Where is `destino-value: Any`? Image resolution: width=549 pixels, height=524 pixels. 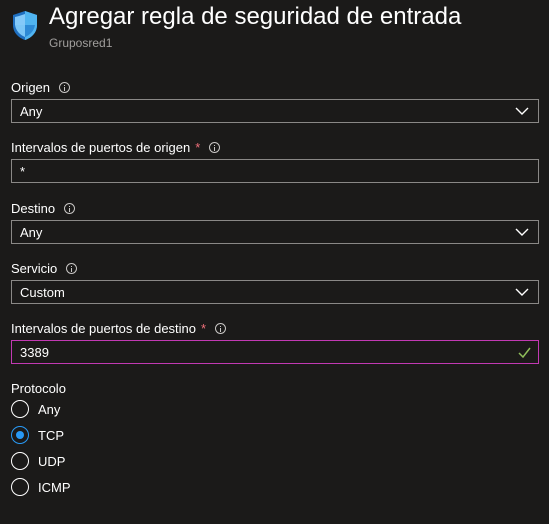
destino-value: Any is located at coordinates (31, 232).